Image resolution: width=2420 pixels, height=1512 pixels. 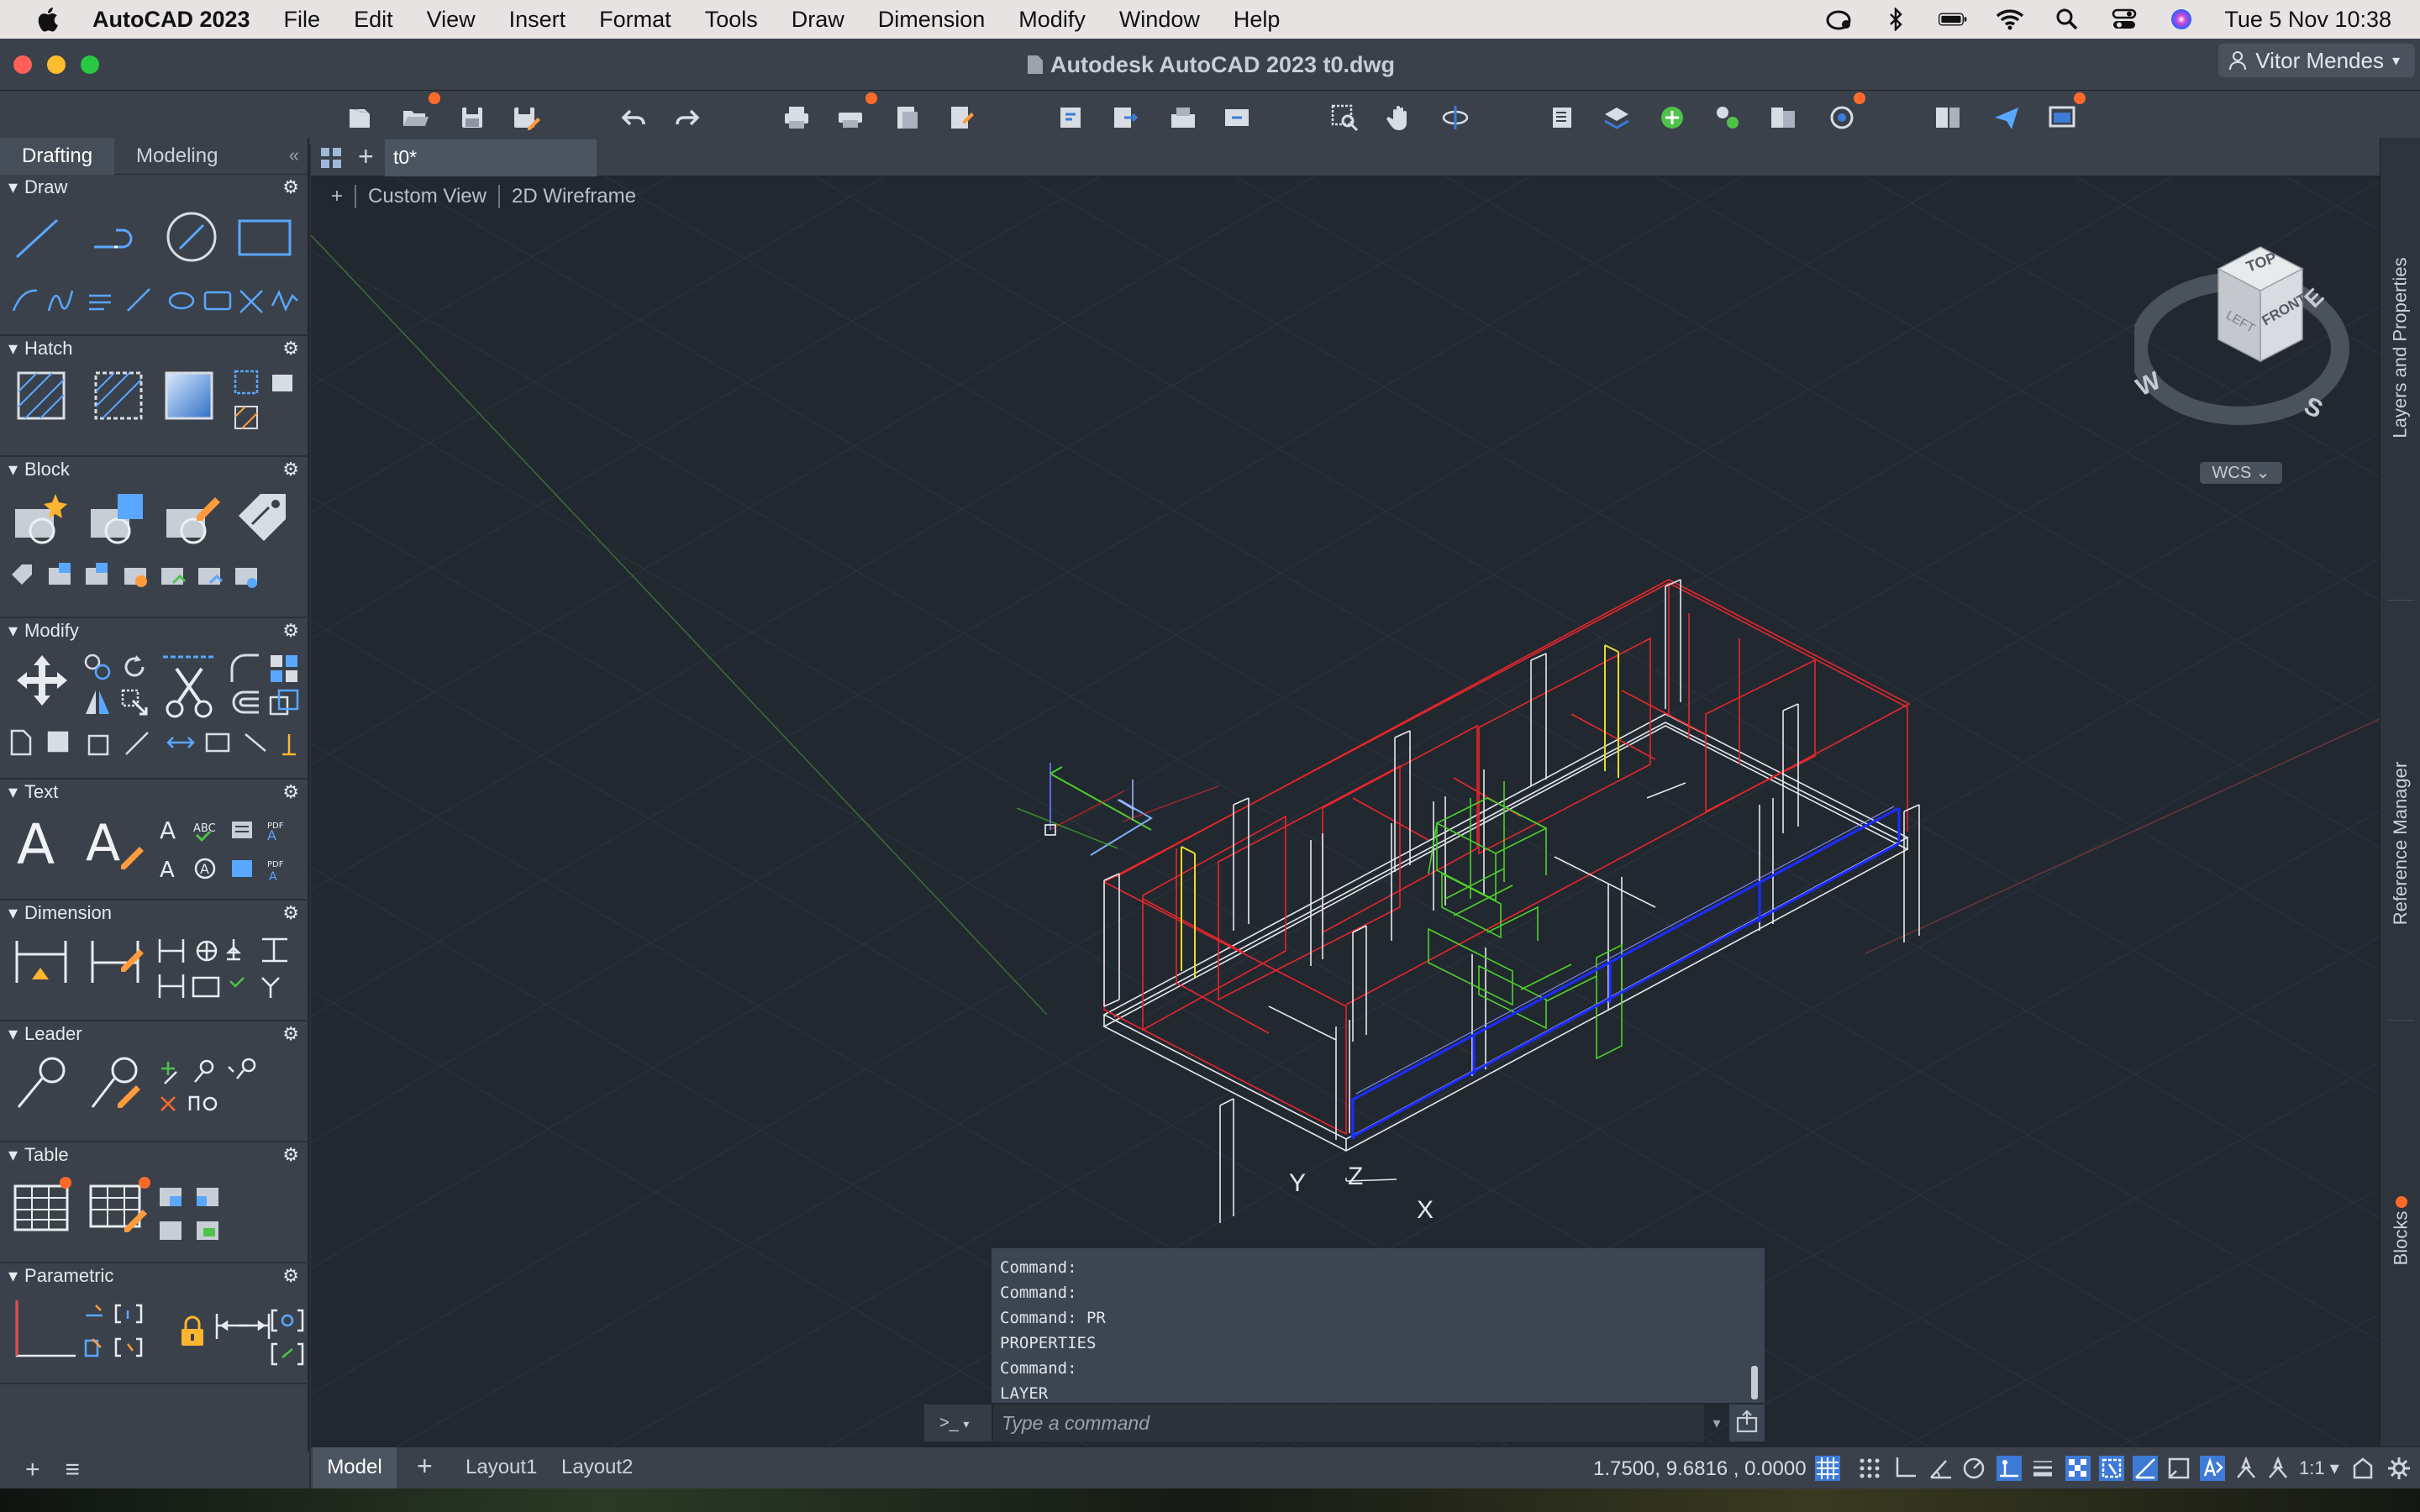 What do you see at coordinates (958, 1422) in the screenshot?
I see `command-prompt-button: >_ ▾` at bounding box center [958, 1422].